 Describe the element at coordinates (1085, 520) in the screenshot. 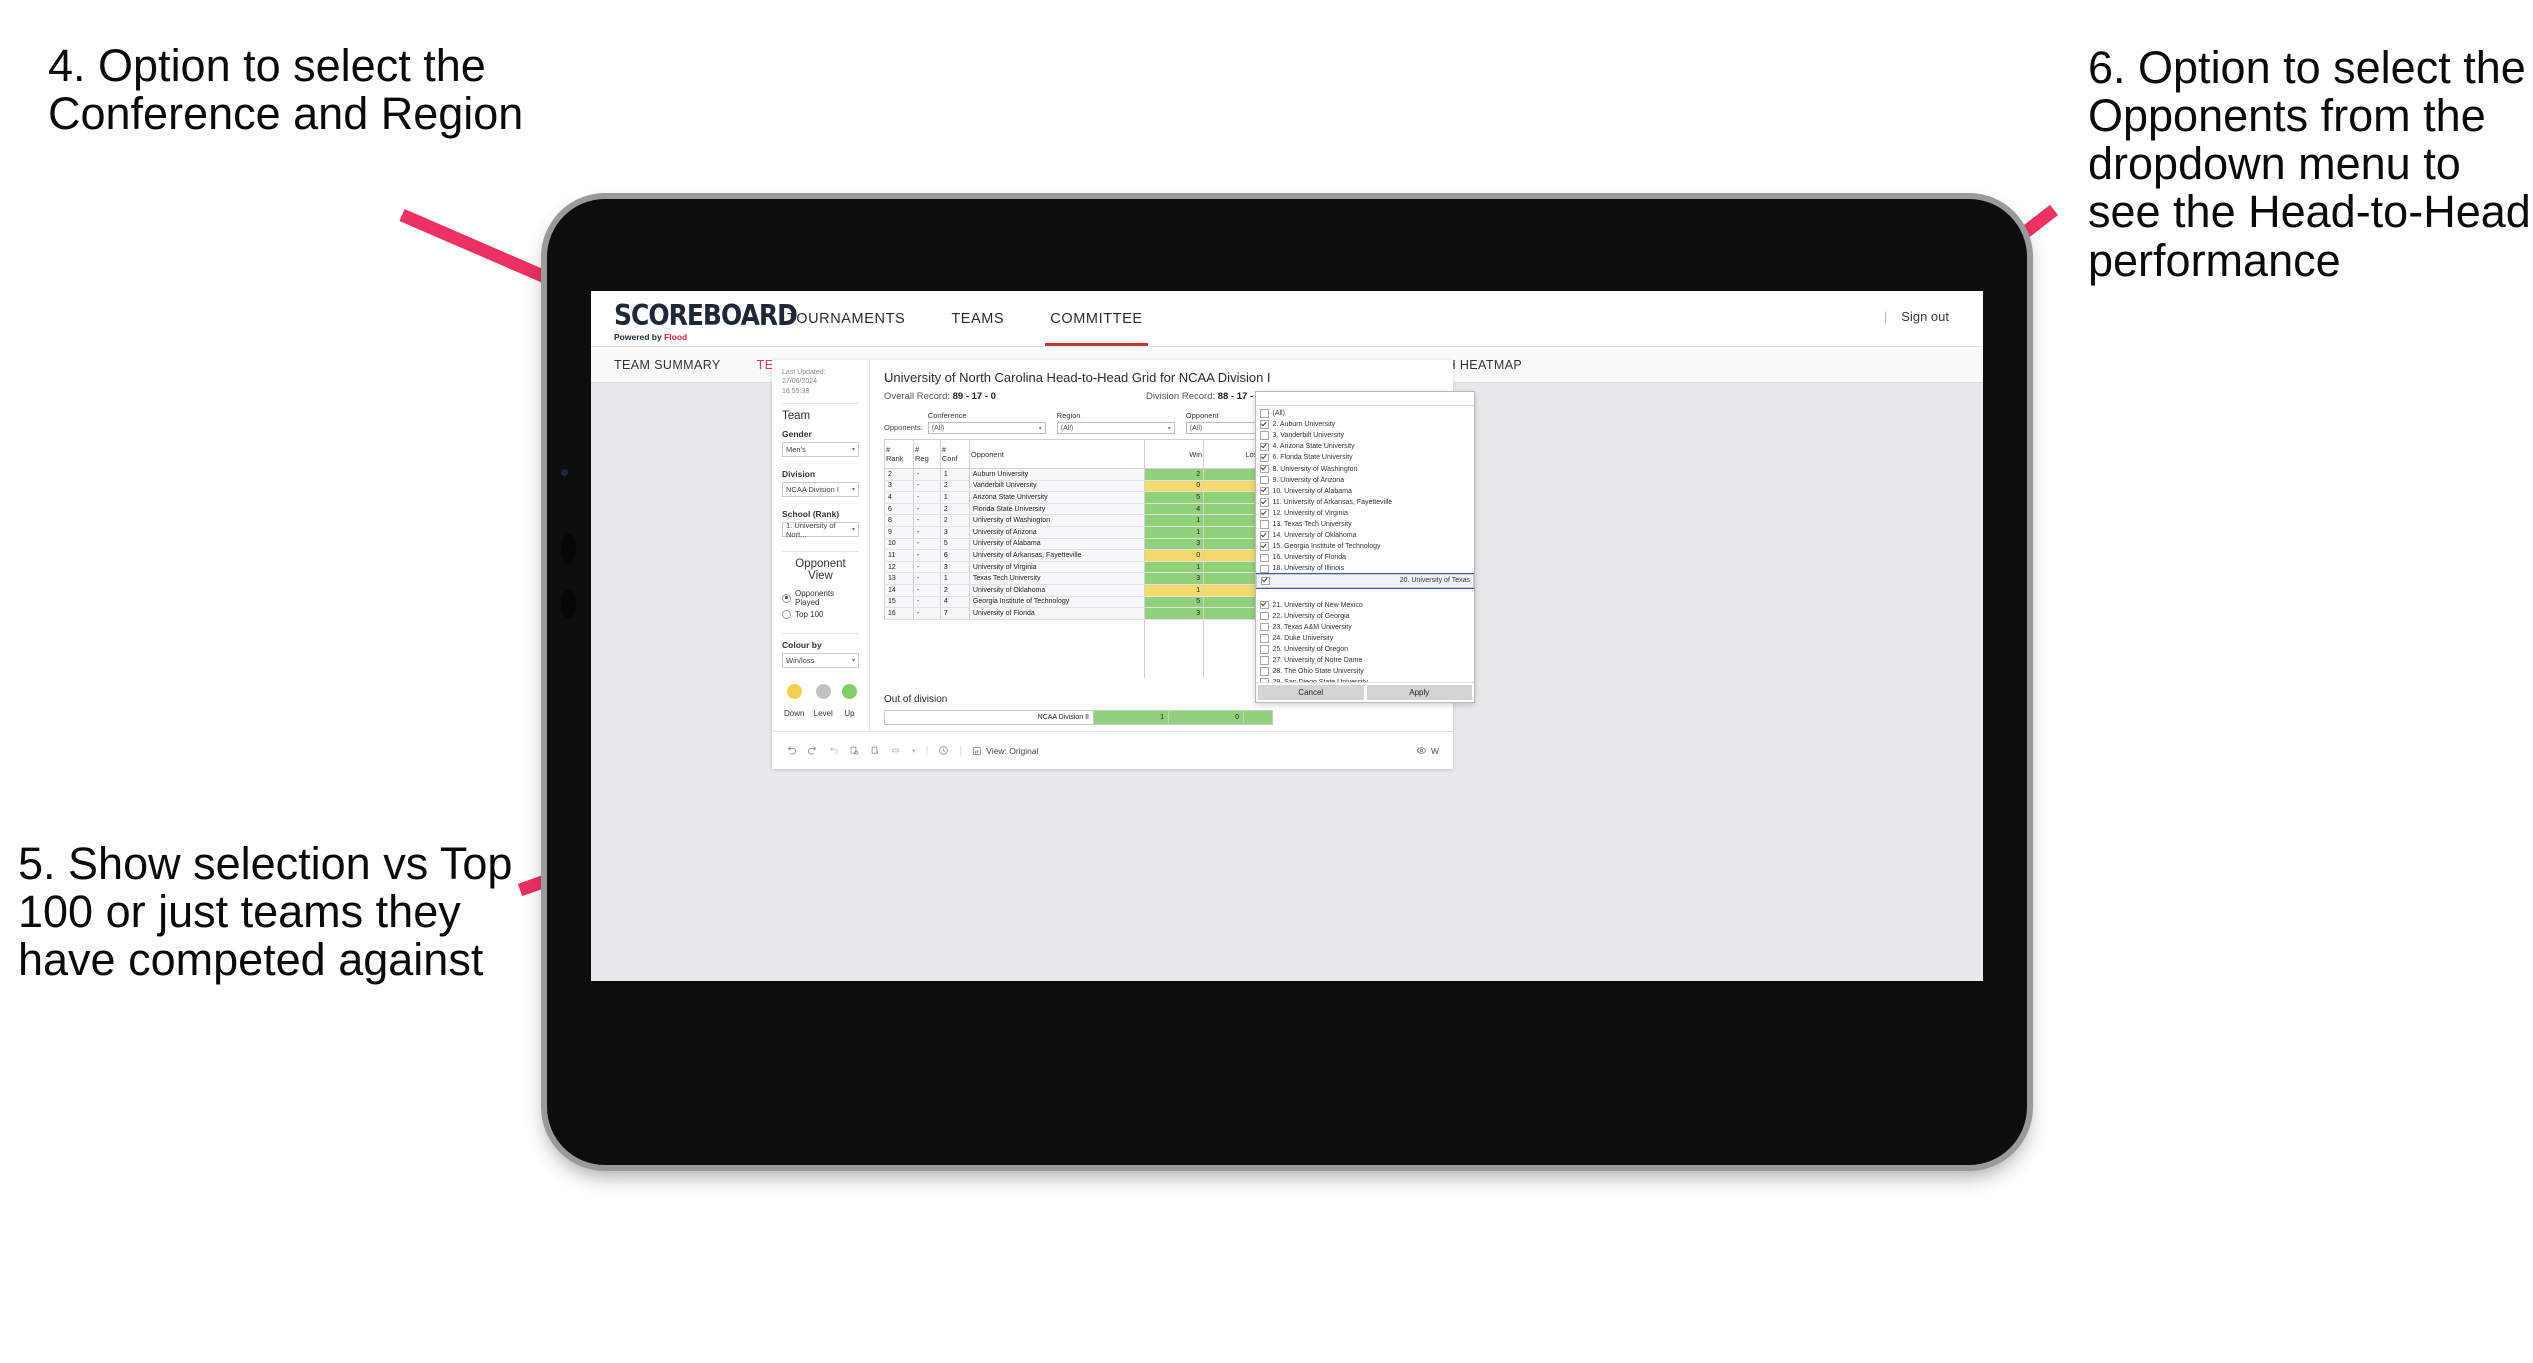

I see `table-row: 8-2University of Washington10` at that location.